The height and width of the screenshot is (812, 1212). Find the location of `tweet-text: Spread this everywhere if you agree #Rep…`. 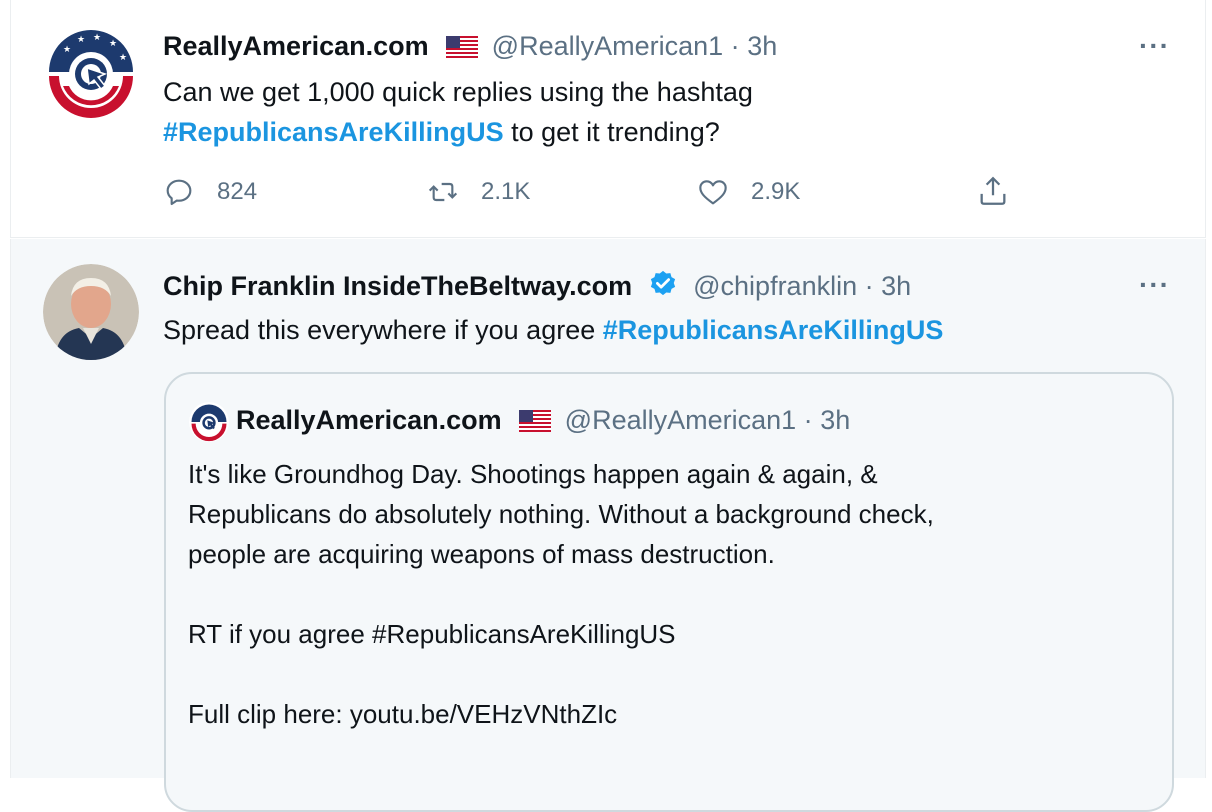

tweet-text: Spread this everywhere if you agree #Rep… is located at coordinates (553, 330).